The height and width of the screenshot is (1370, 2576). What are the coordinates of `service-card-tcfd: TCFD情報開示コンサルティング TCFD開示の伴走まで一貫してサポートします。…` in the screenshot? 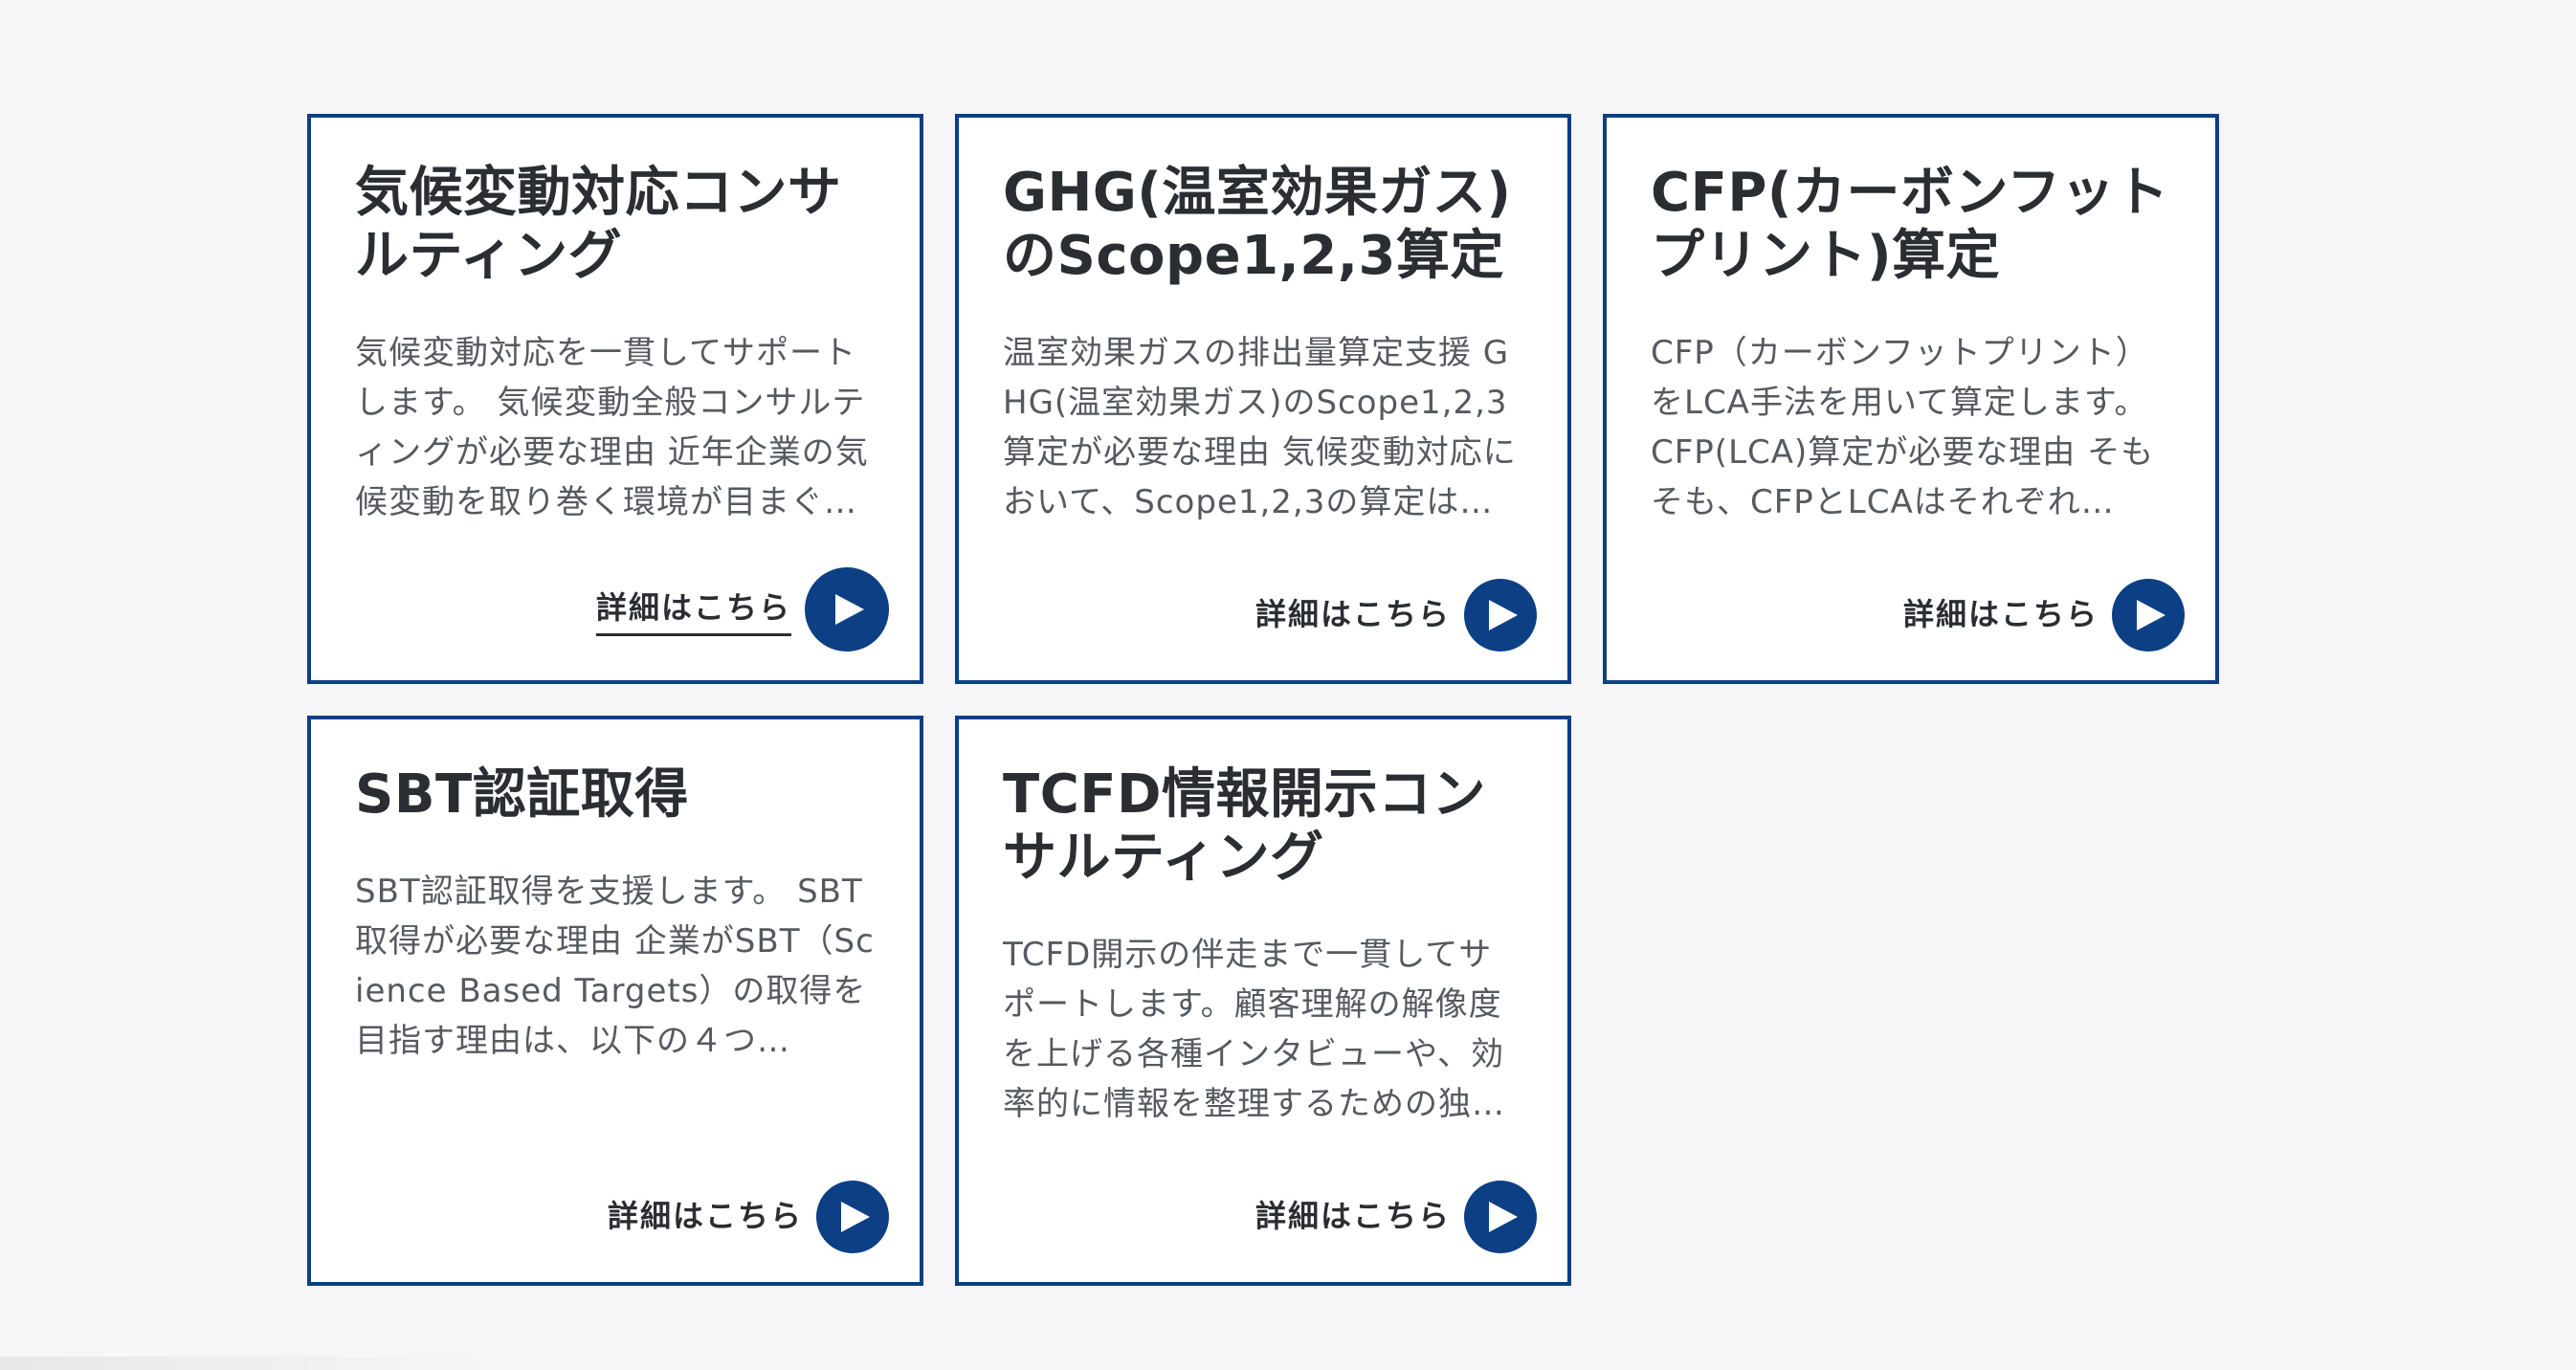 It's located at (1263, 1001).